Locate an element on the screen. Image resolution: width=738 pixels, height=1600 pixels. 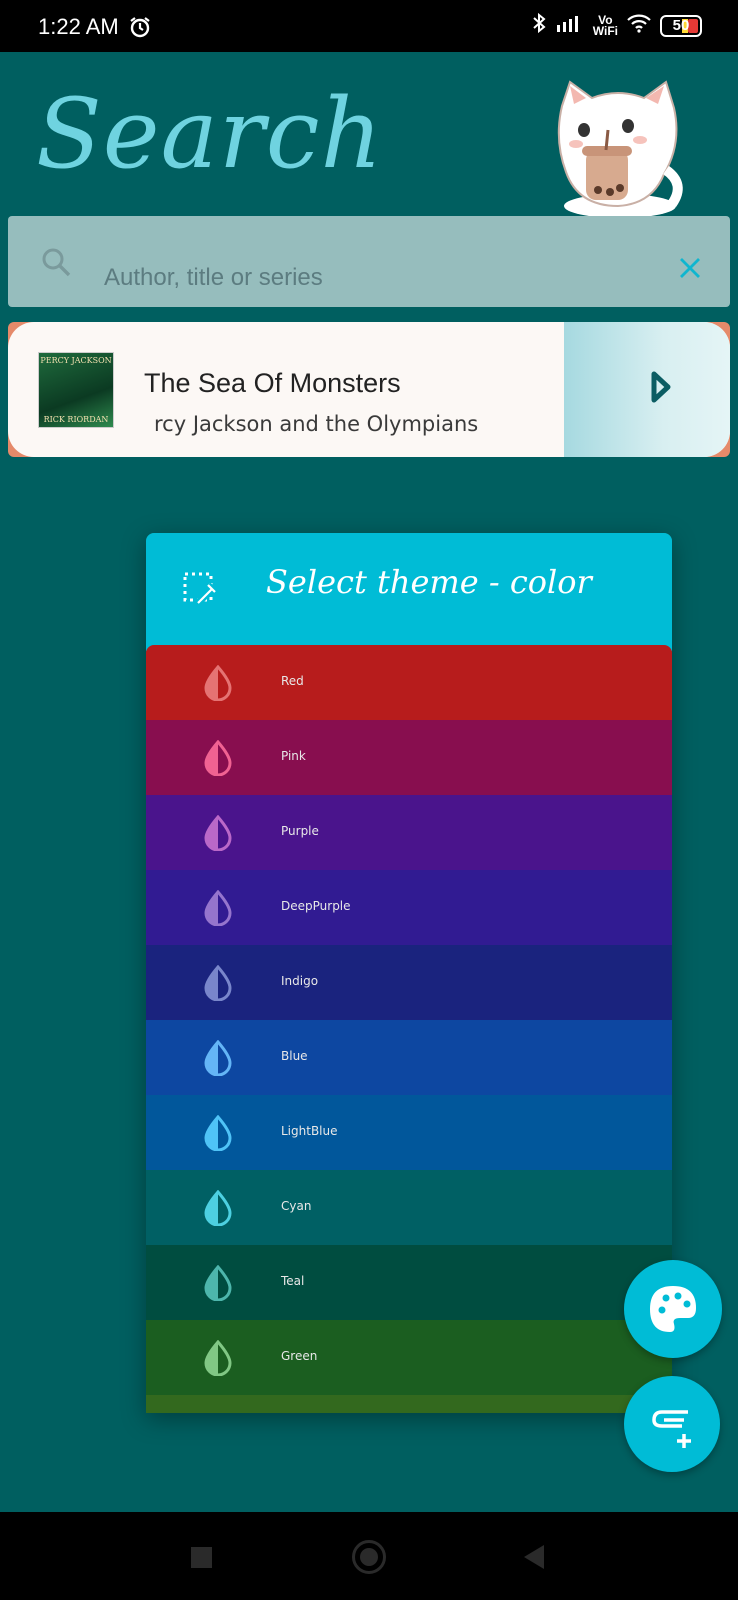
color-option-indigo: Indigo is located at coordinates (409, 982).